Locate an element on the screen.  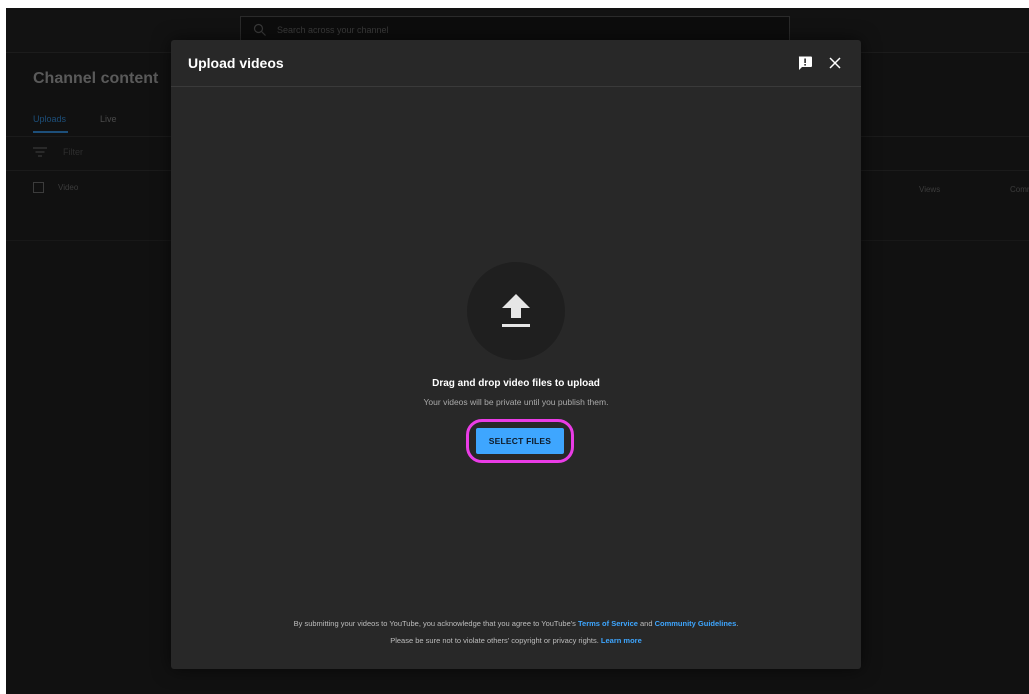
dialog-title: Upload videos is located at coordinates (236, 63).